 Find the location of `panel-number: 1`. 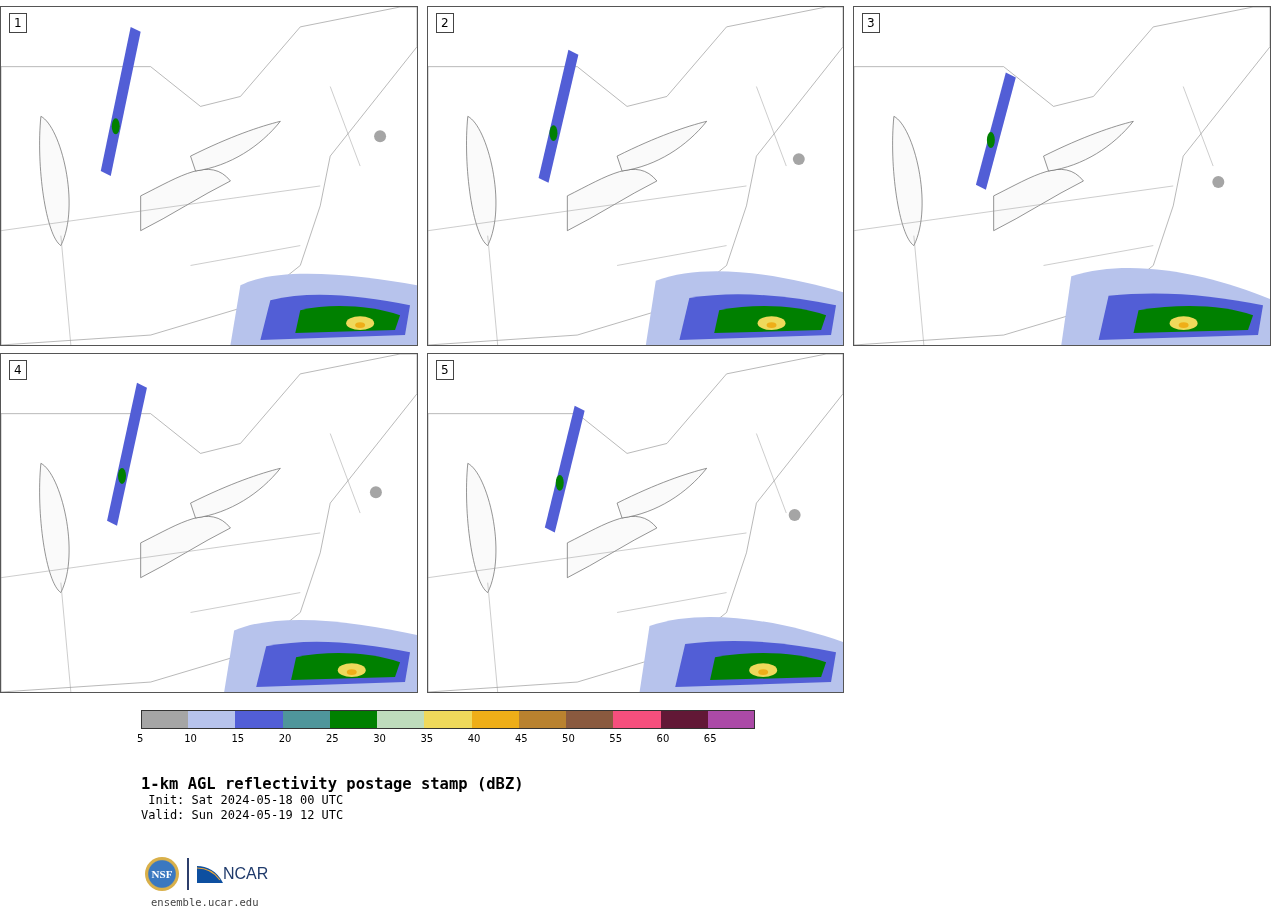

panel-number: 1 is located at coordinates (18, 23).